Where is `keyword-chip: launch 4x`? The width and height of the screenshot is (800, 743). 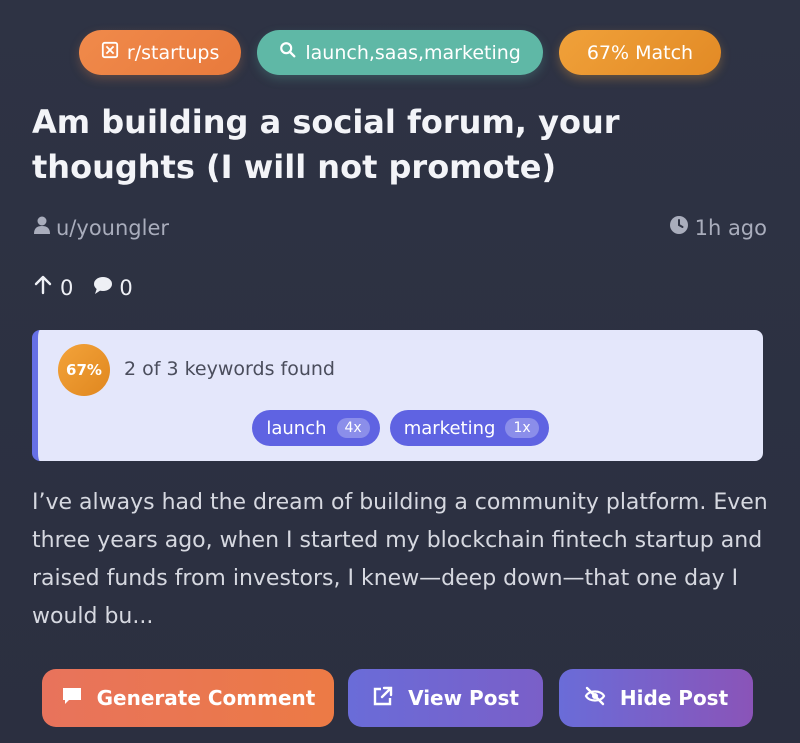 keyword-chip: launch 4x is located at coordinates (316, 428).